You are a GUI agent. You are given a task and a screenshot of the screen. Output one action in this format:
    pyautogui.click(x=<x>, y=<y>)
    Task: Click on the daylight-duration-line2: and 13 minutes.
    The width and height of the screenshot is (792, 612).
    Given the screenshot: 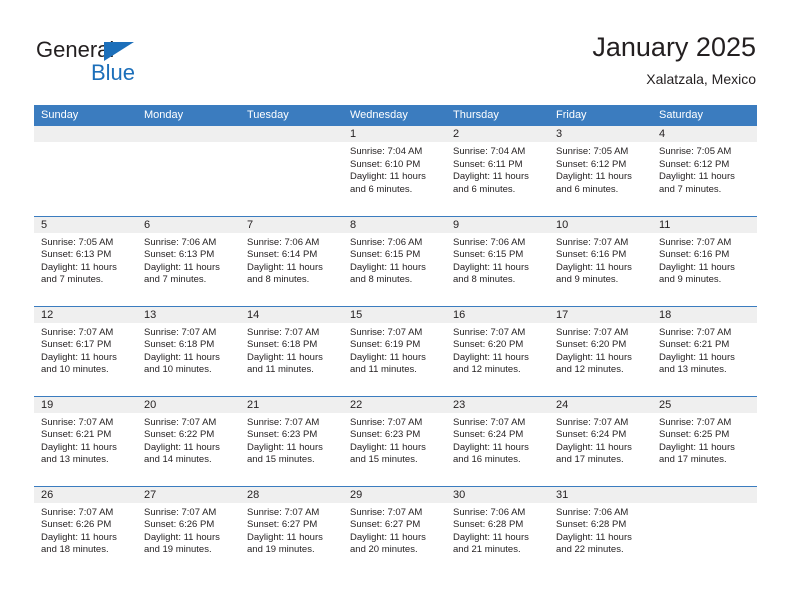 What is the action you would take?
    pyautogui.click(x=75, y=460)
    